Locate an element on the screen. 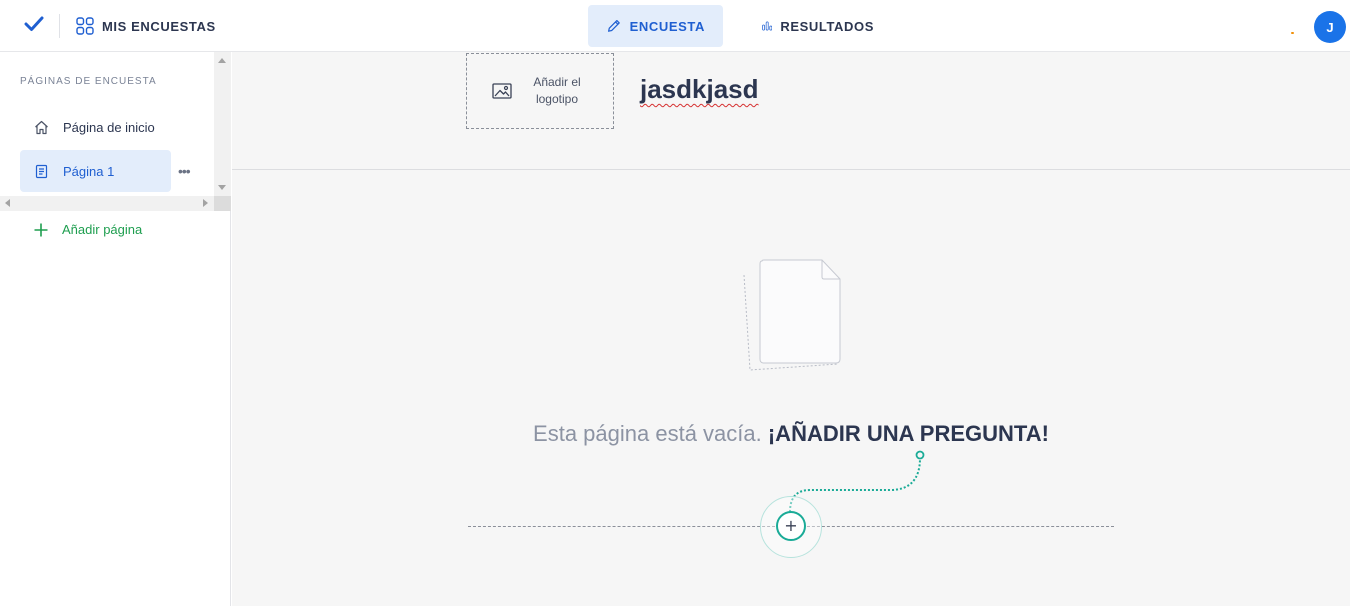 Image resolution: width=1350 pixels, height=606 pixels. add-page-label: Añadir página is located at coordinates (102, 229).